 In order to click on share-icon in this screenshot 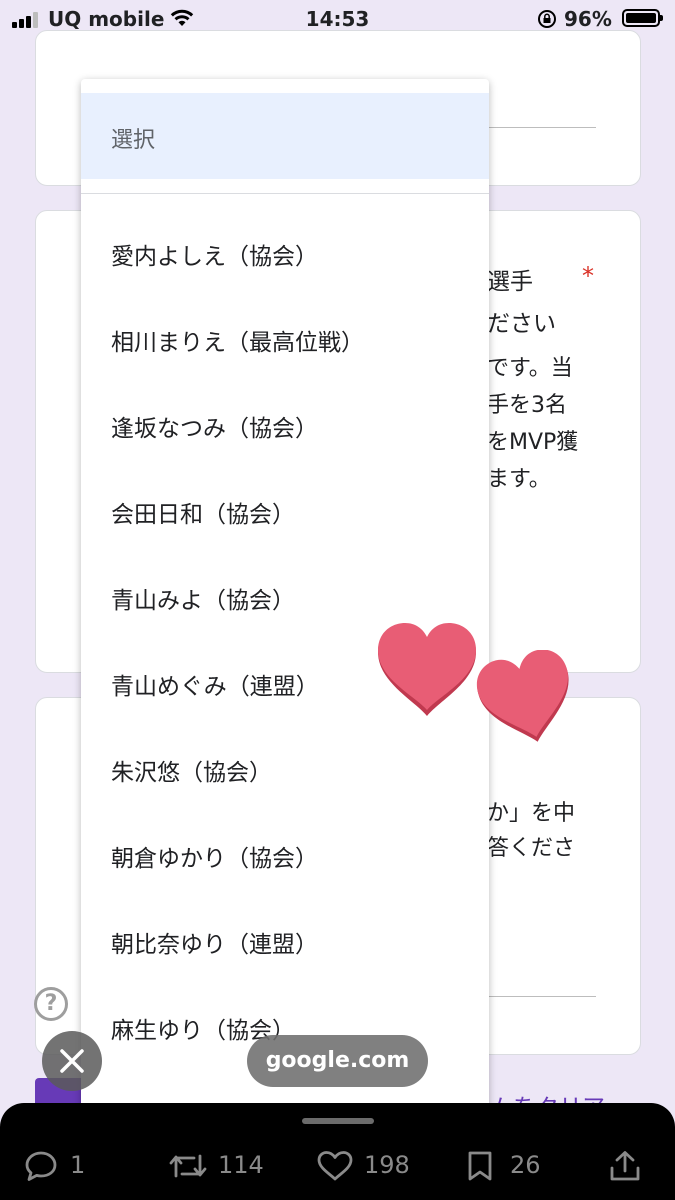, I will do `click(625, 1166)`.